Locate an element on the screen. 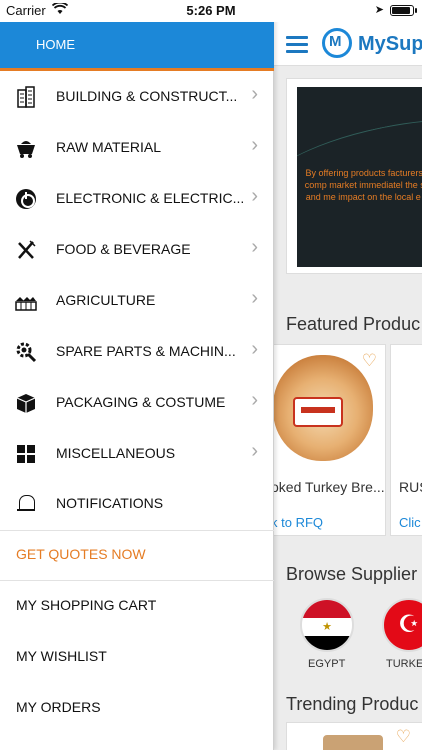 This screenshot has width=422, height=750. bell-icon is located at coordinates (26, 504).